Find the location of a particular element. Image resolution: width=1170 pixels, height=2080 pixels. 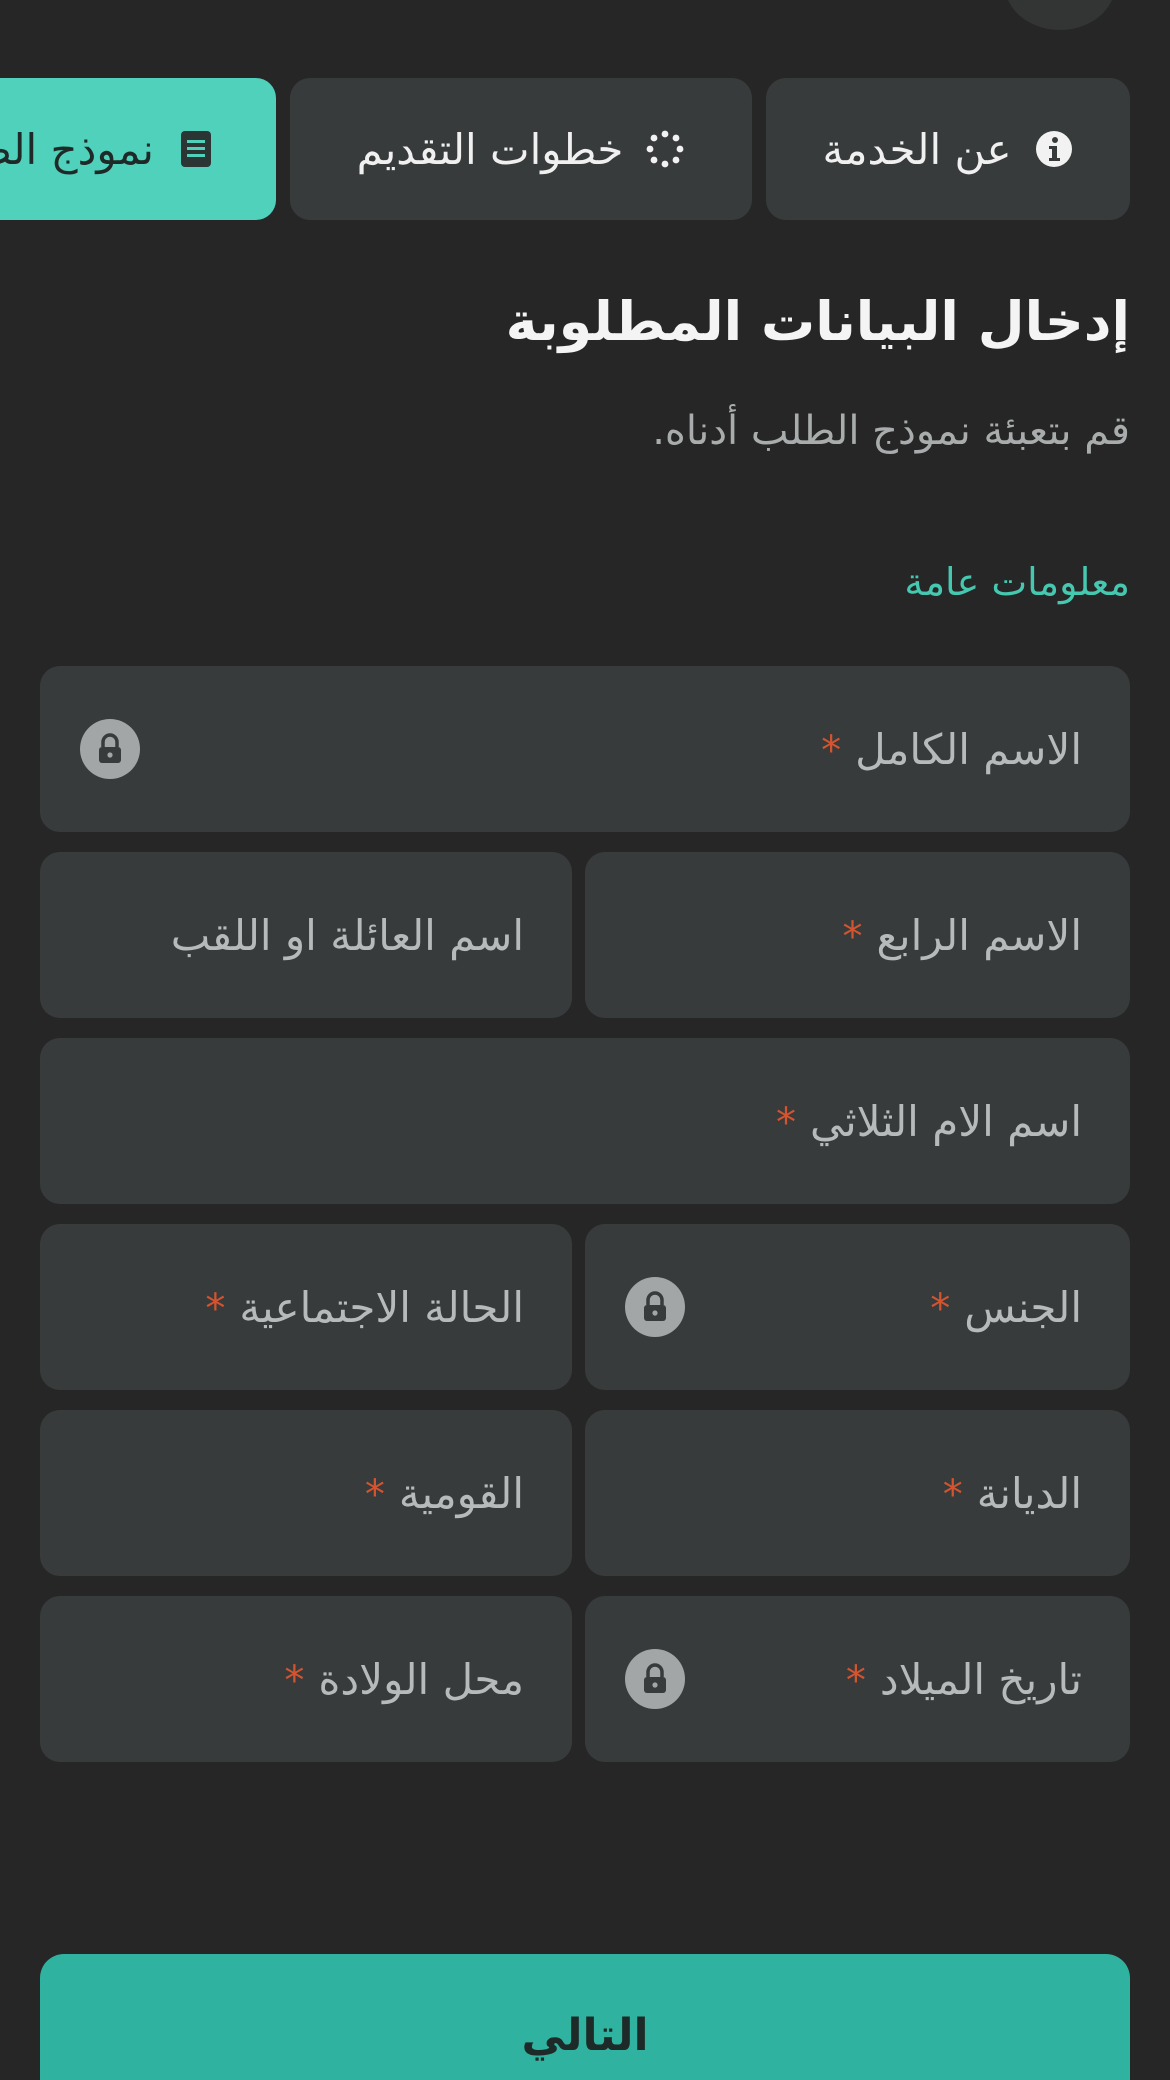

tab-application-steps: خطوات التقديم is located at coordinates (521, 149).